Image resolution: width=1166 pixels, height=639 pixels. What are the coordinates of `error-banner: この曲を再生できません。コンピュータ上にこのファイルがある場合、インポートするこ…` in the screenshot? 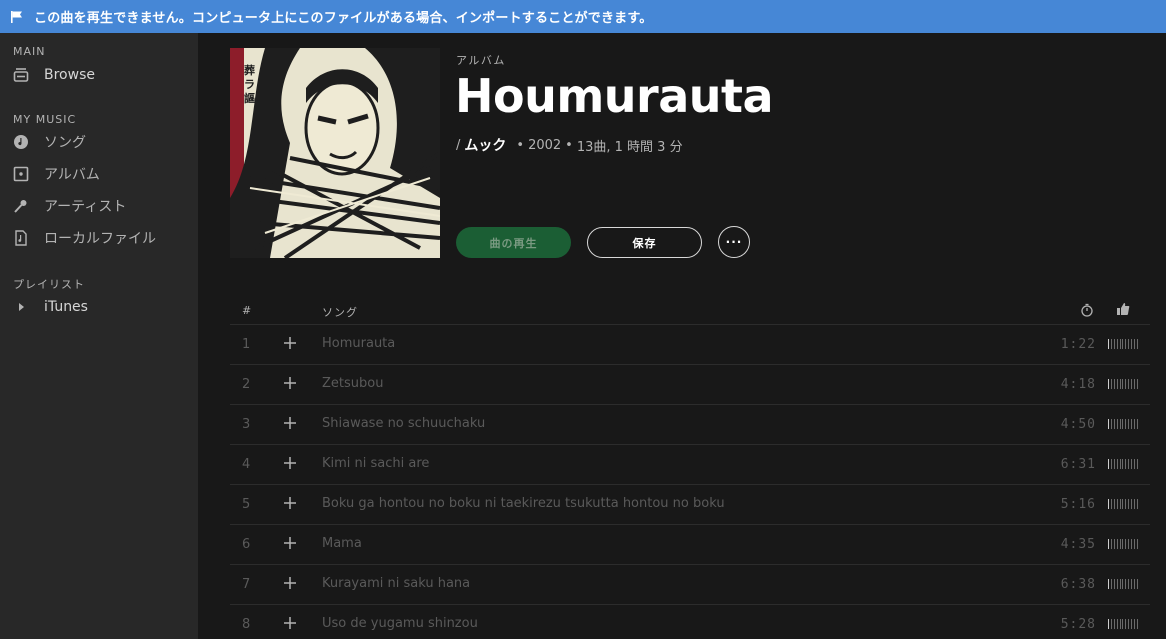 It's located at (583, 16).